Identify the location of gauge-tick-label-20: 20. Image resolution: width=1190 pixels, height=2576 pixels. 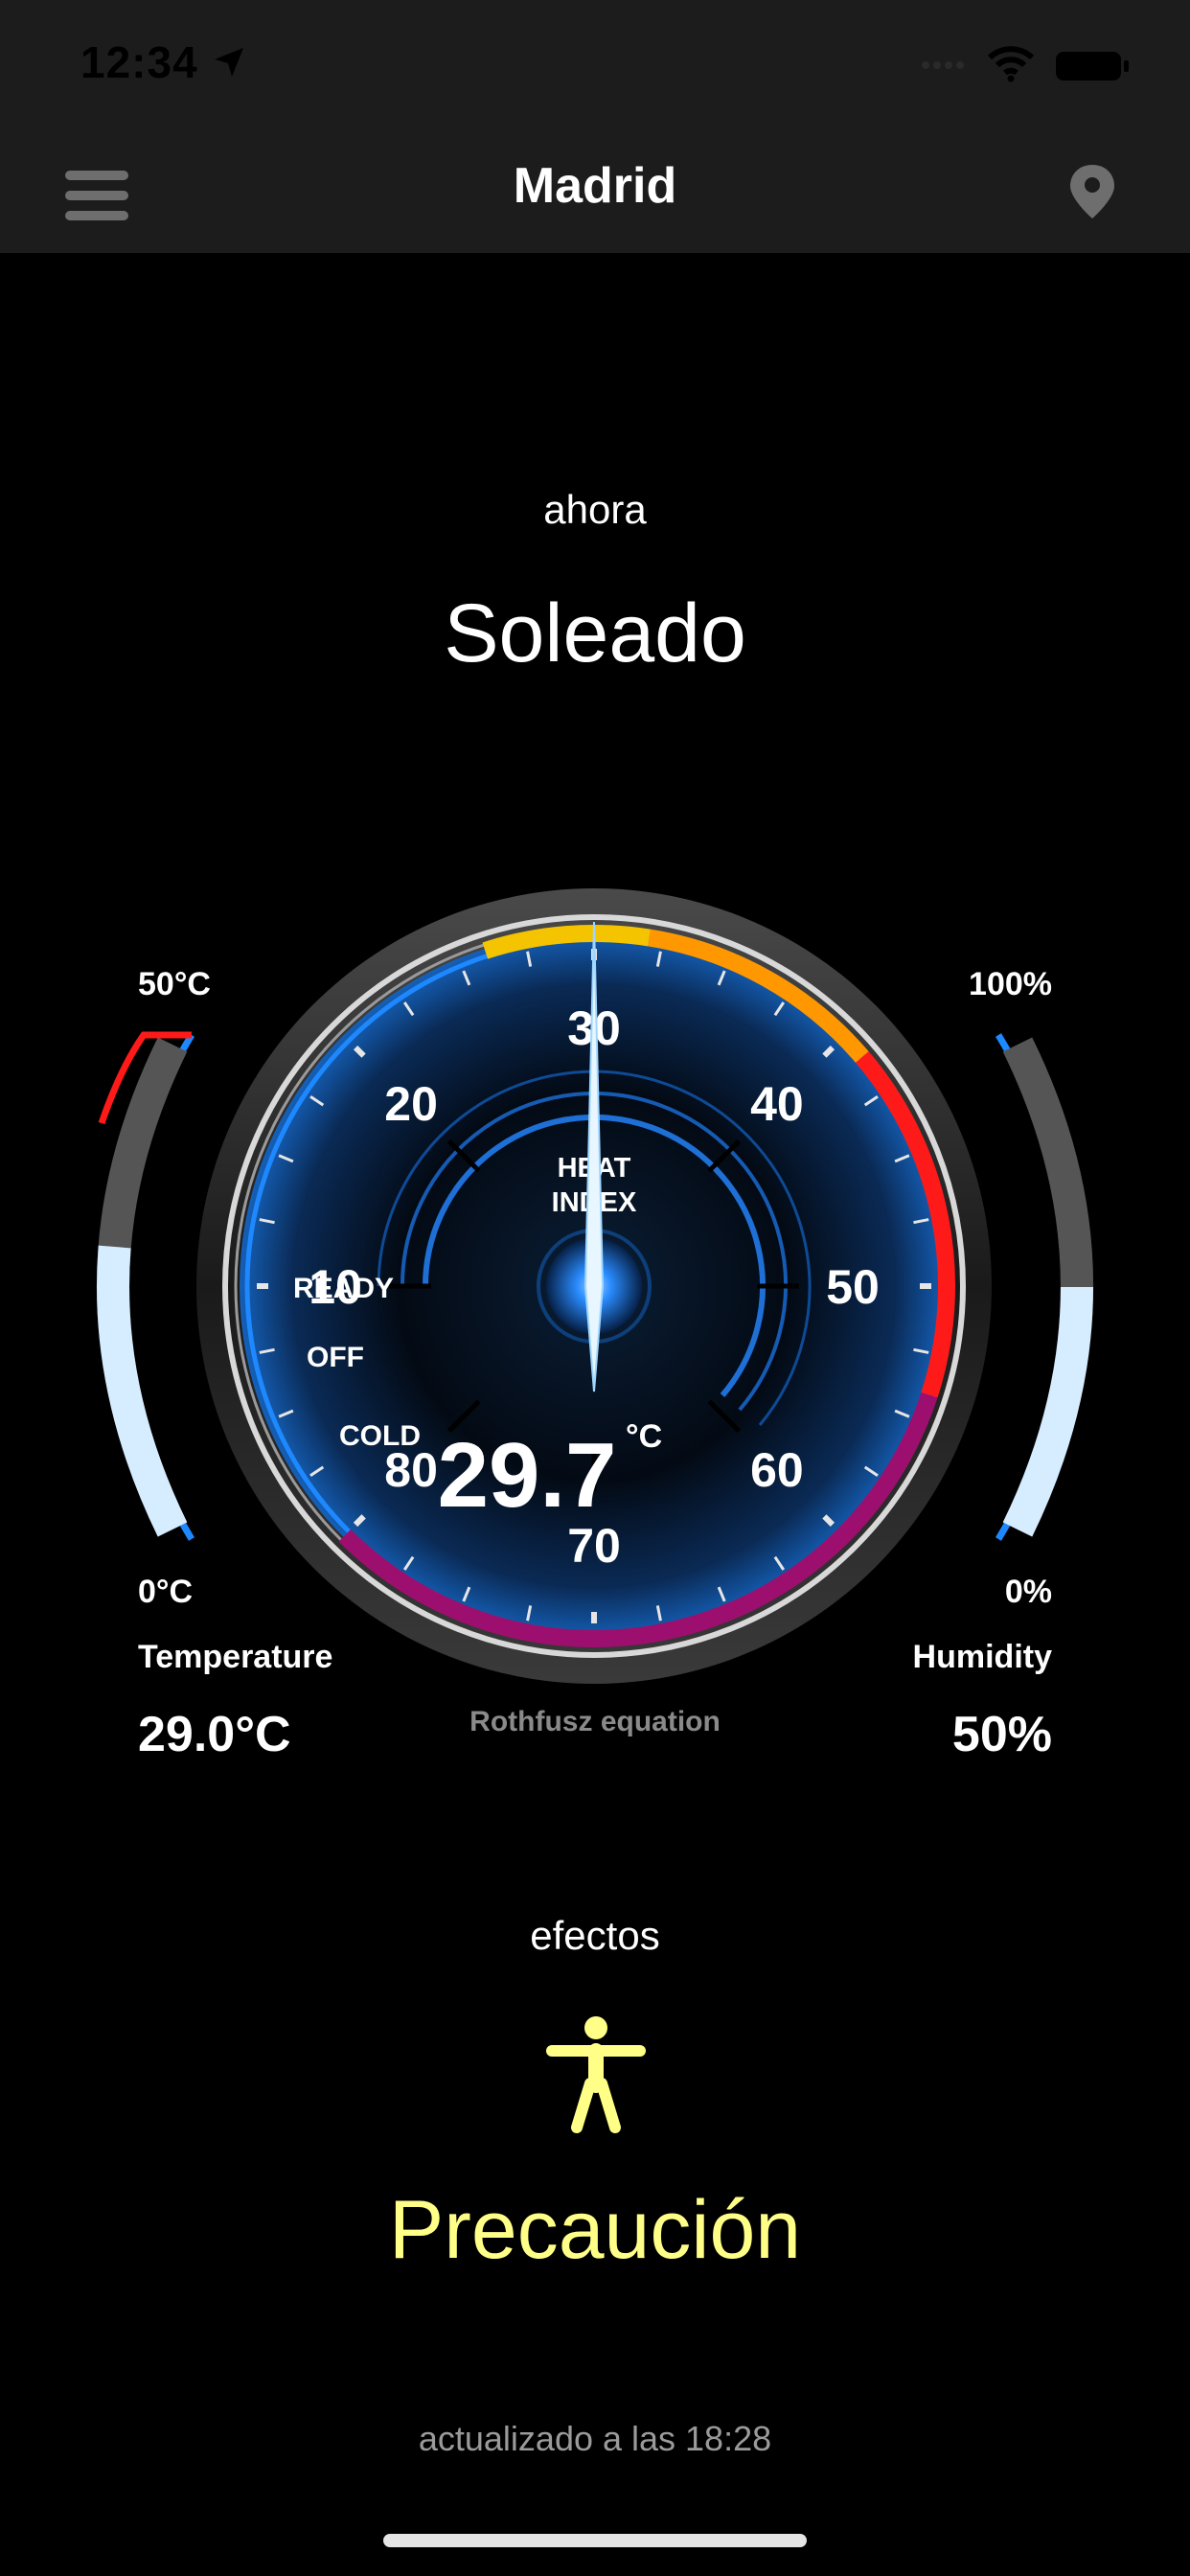
(411, 1104).